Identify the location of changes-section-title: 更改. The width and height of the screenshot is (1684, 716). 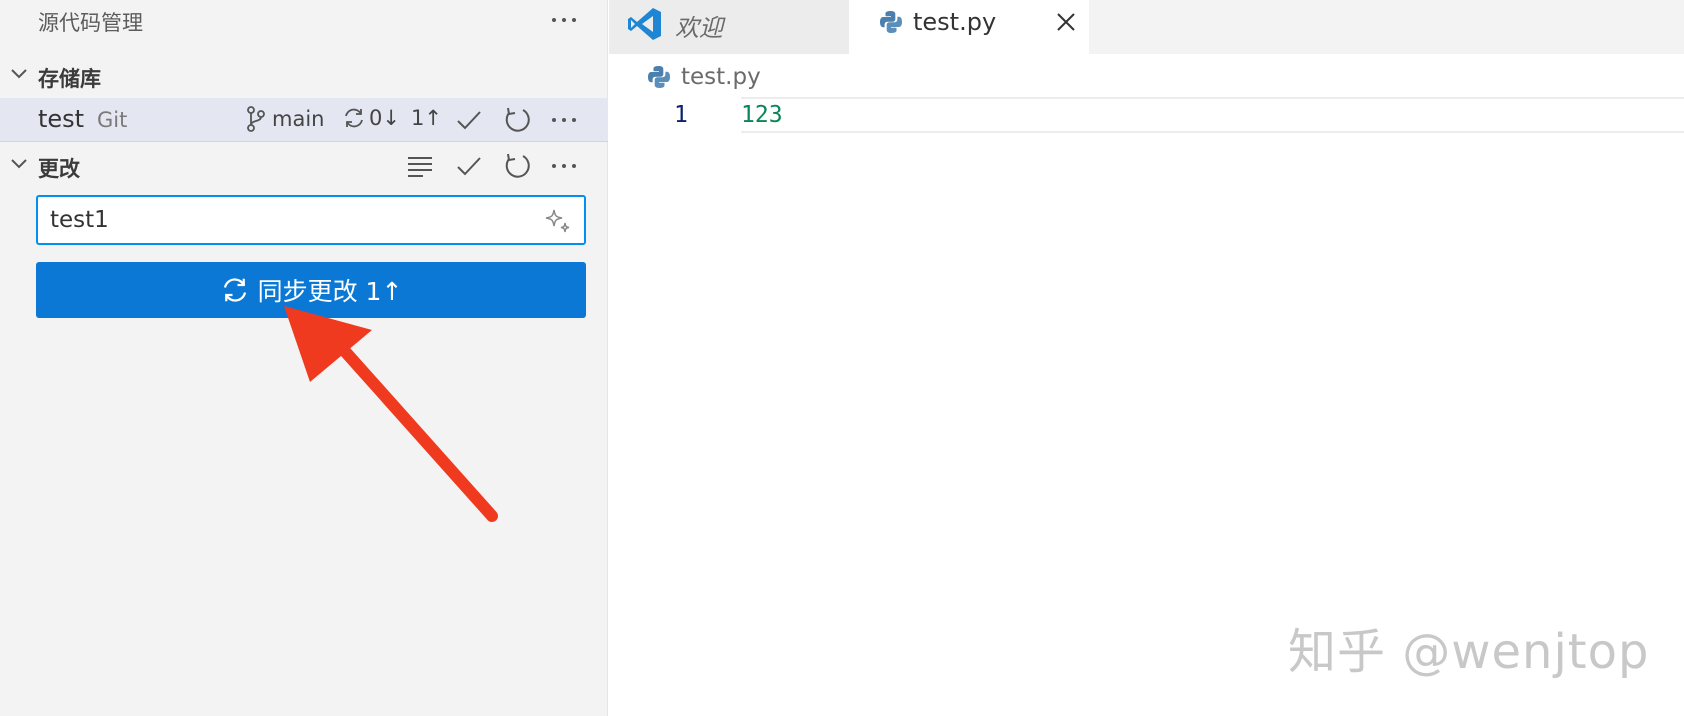
(59, 169).